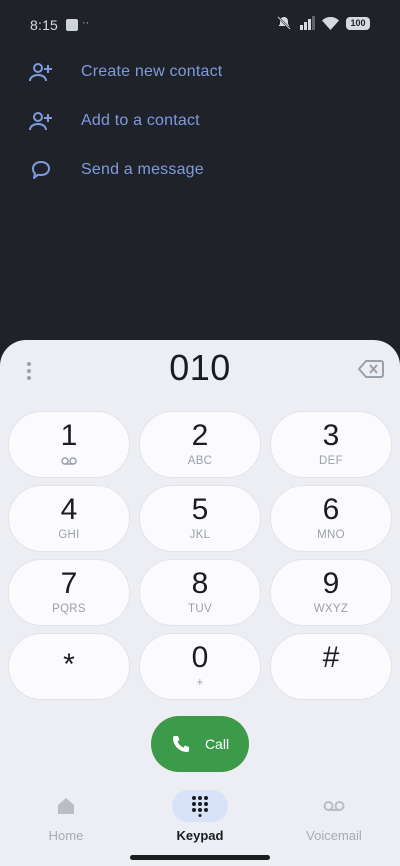 The height and width of the screenshot is (866, 400). I want to click on key-digit: 6, so click(331, 509).